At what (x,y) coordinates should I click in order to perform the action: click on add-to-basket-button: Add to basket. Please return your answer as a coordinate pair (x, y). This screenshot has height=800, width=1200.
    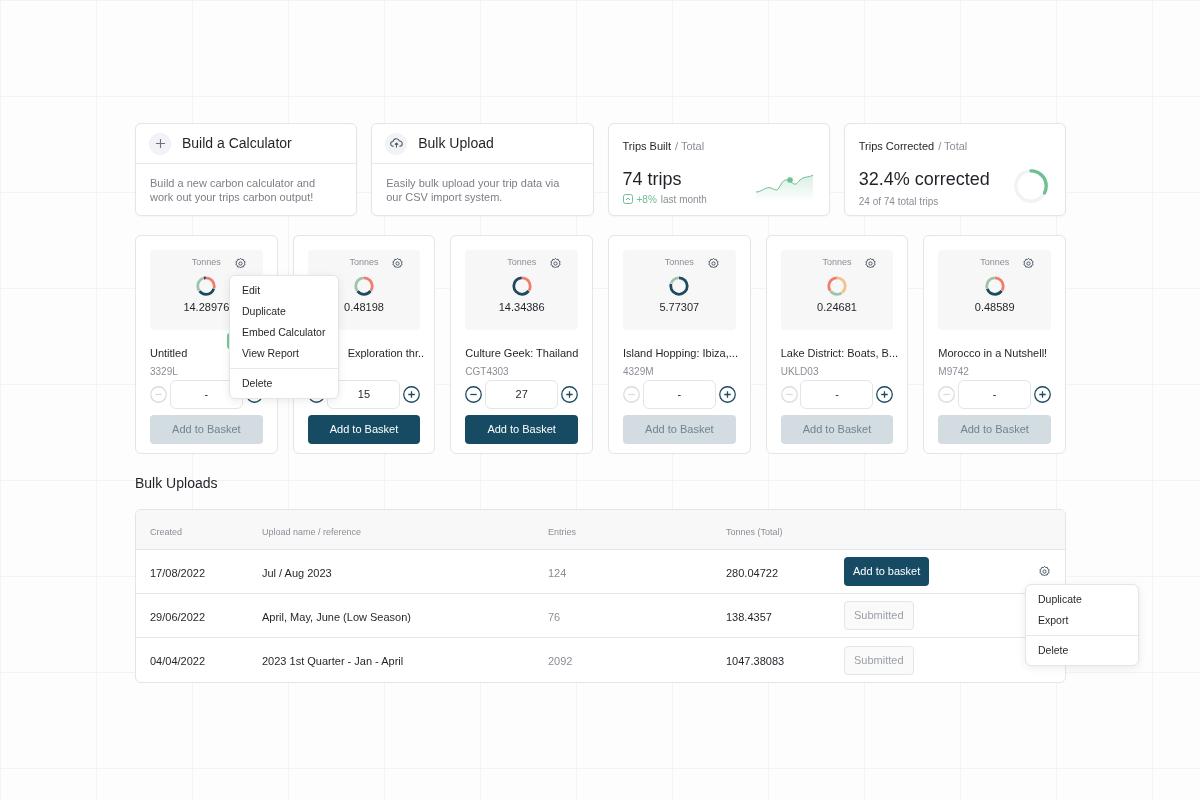
    Looking at the image, I should click on (887, 571).